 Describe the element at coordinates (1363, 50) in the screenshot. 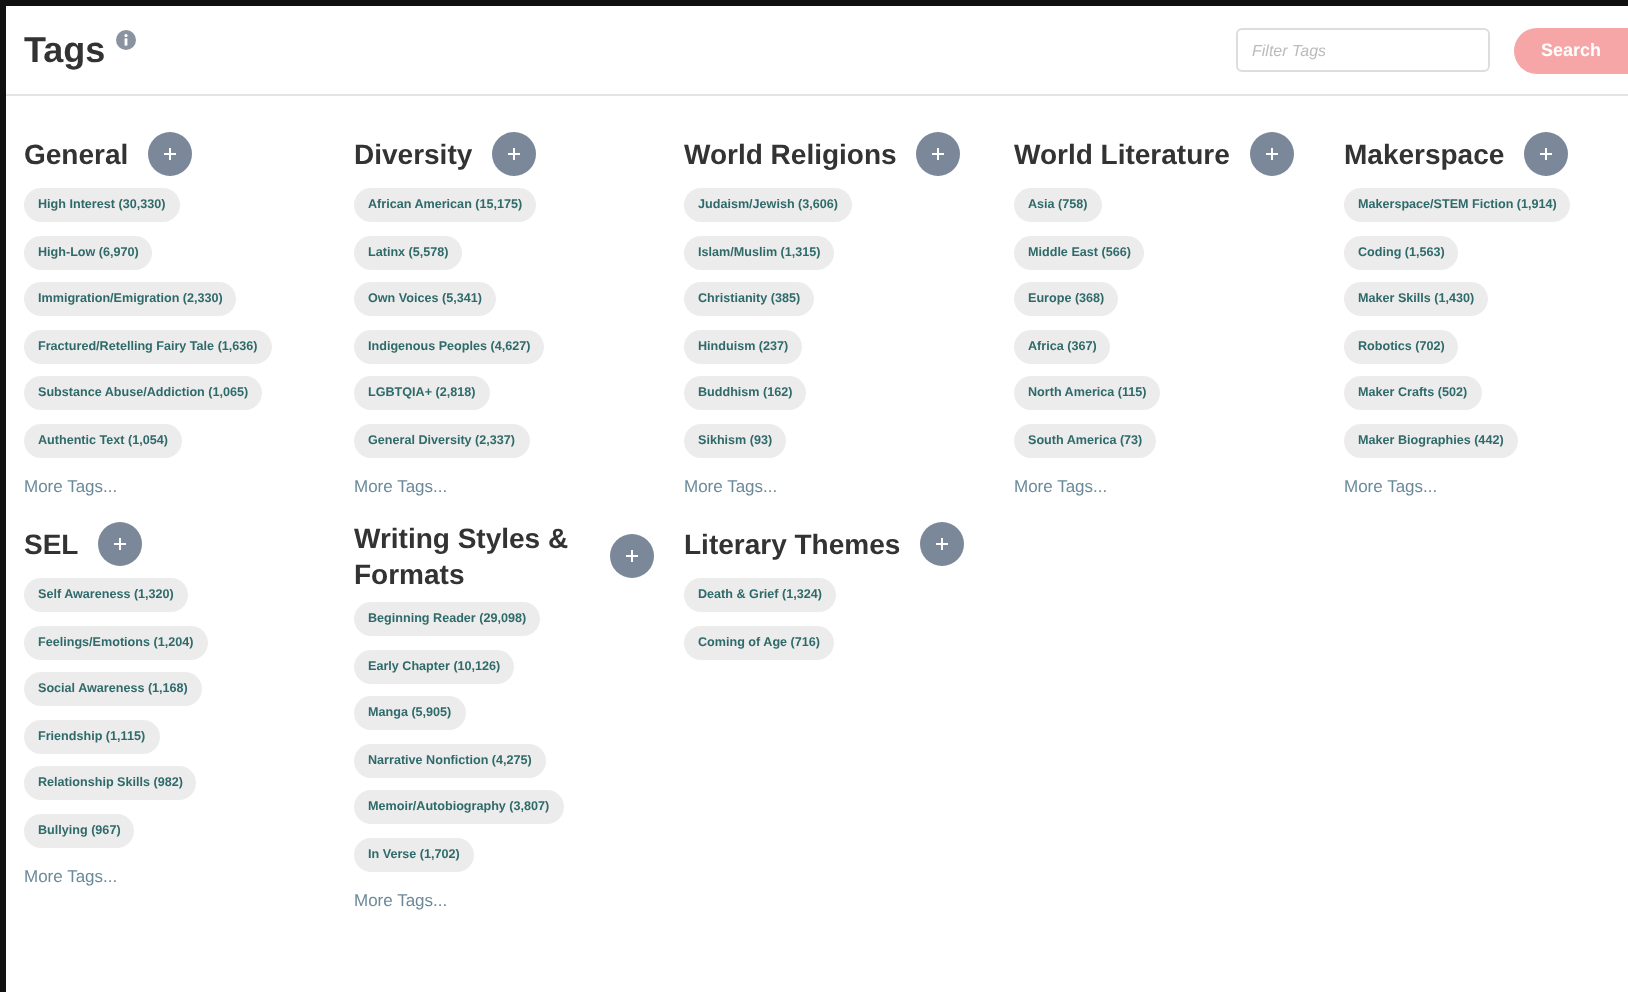

I see `filter-field: Filter Tags` at that location.